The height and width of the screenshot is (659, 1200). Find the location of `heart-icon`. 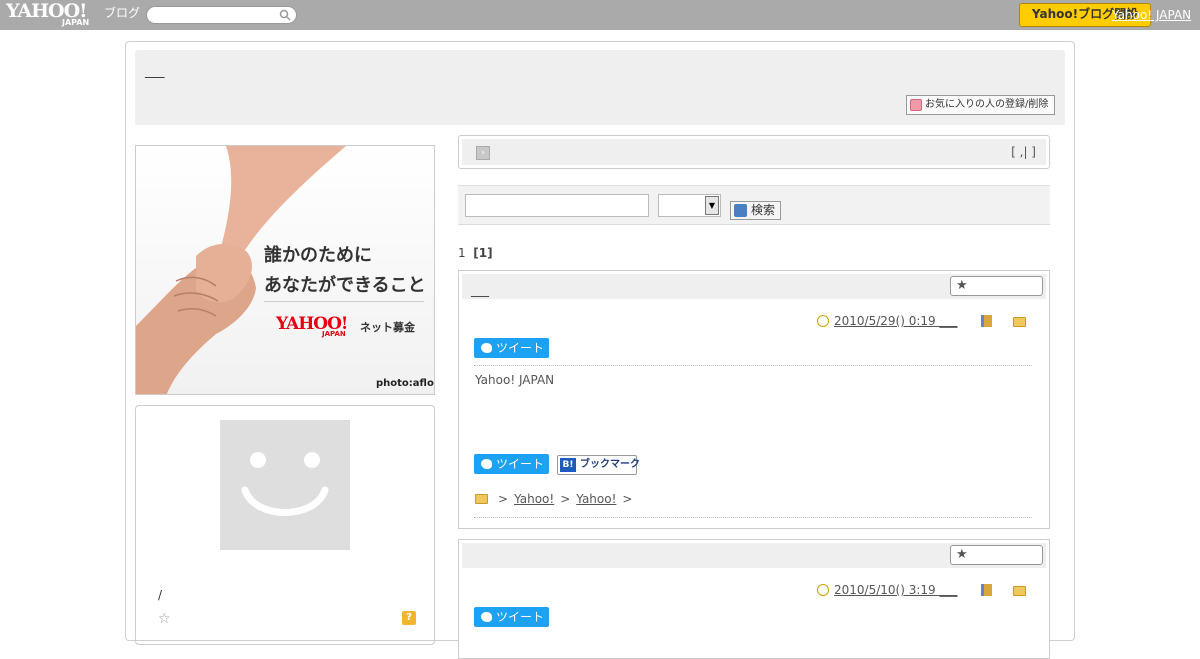

heart-icon is located at coordinates (916, 105).